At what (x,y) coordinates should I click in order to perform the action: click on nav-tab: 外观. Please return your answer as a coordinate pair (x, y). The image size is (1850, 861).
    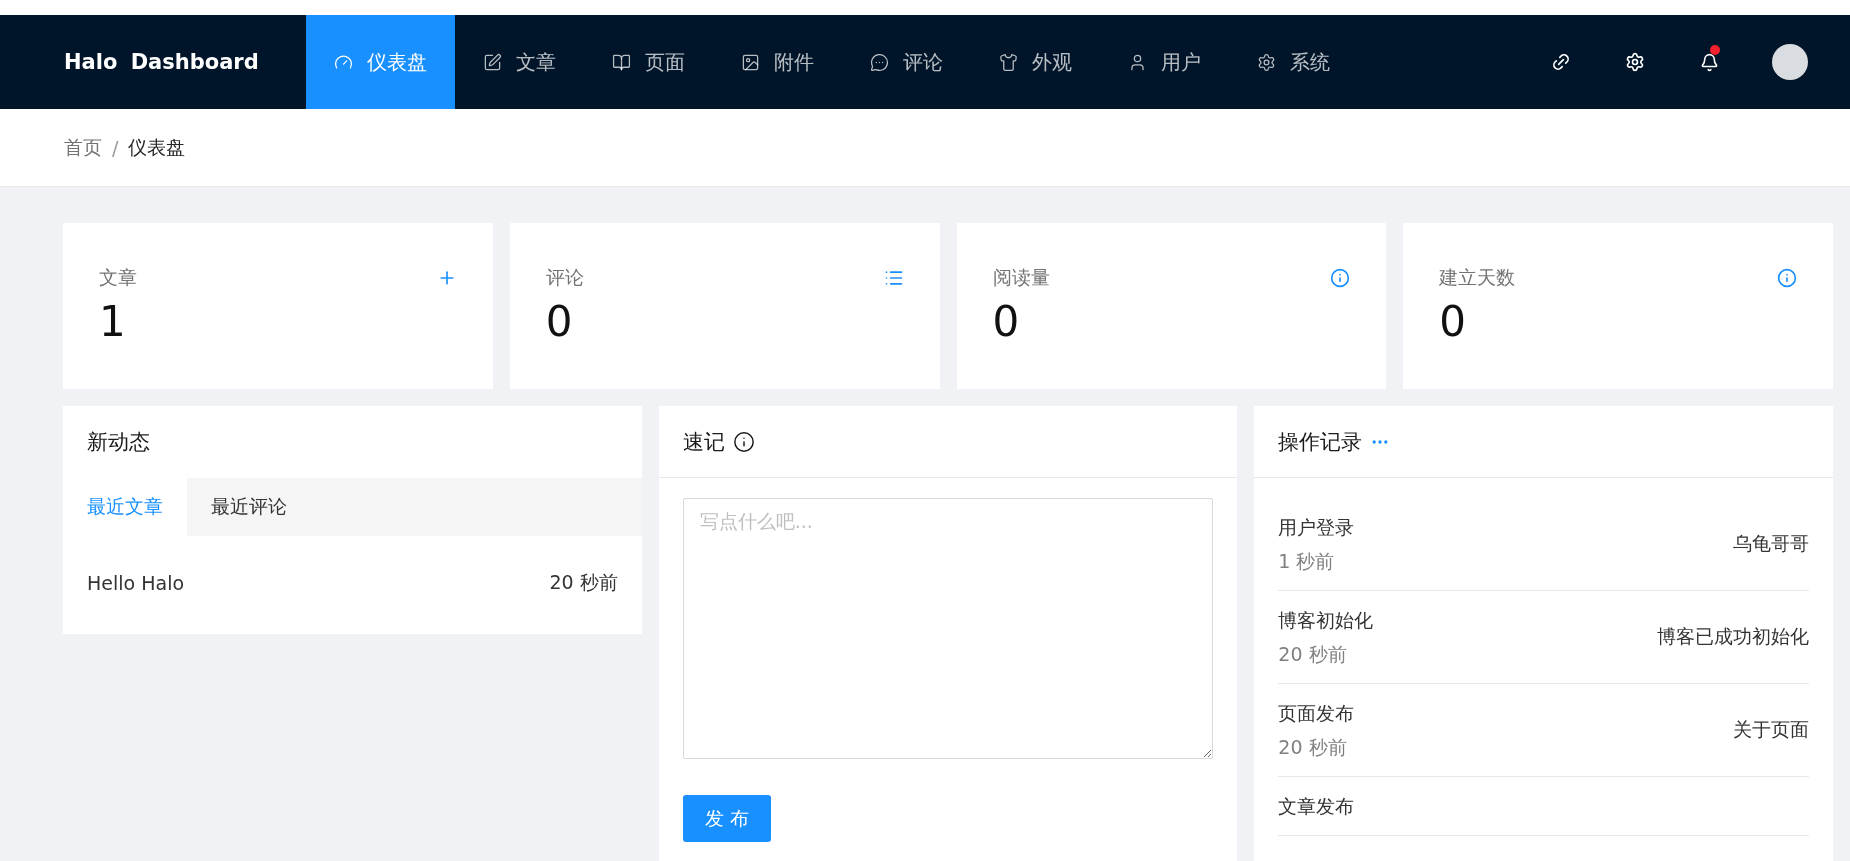
    Looking at the image, I should click on (1035, 62).